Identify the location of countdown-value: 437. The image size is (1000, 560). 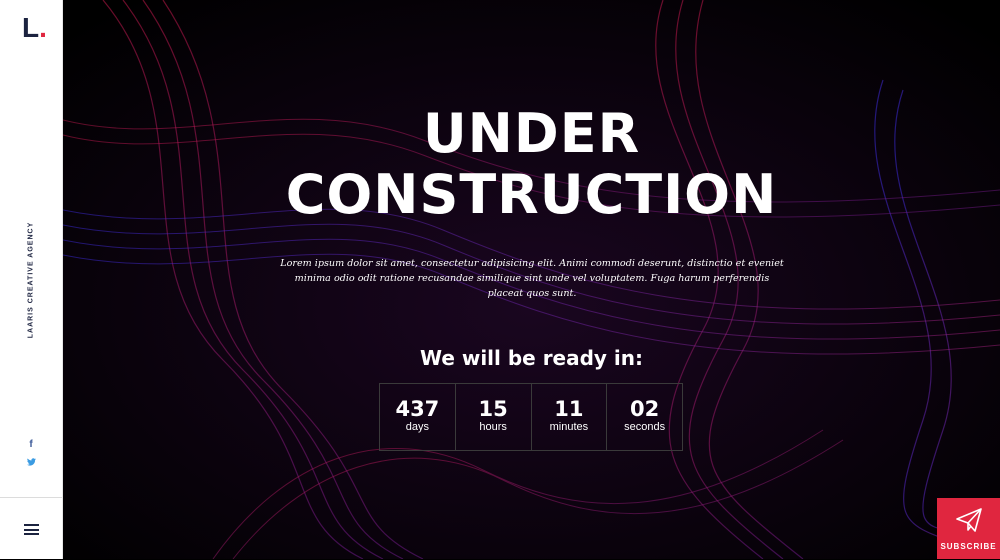
(417, 409).